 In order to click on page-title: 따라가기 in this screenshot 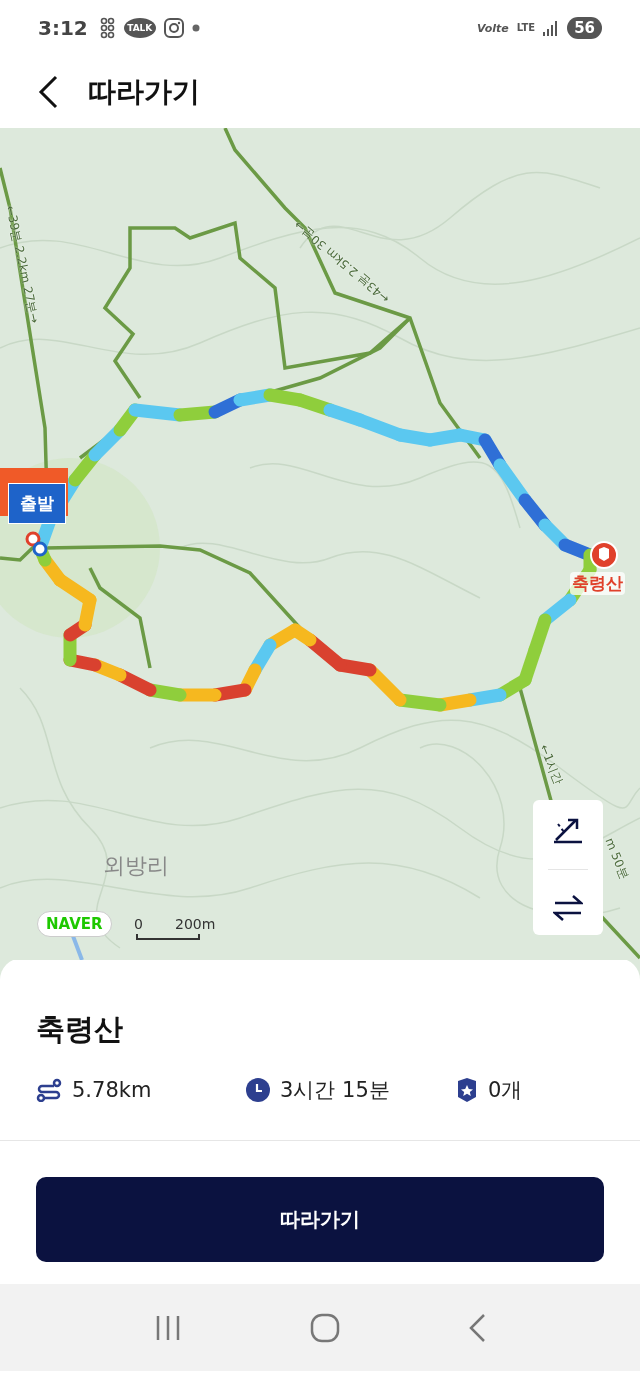, I will do `click(144, 92)`.